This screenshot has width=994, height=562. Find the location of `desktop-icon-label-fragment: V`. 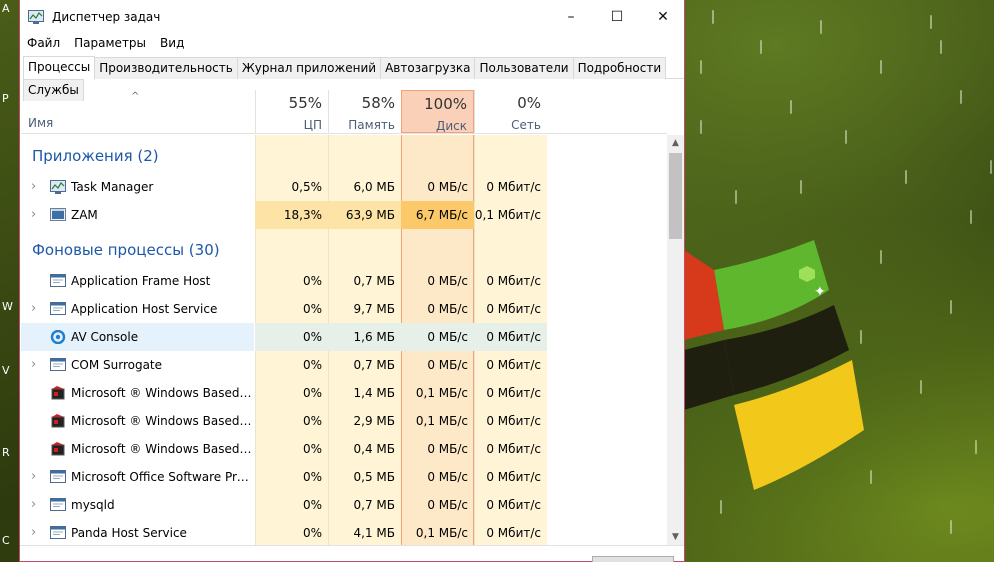

desktop-icon-label-fragment: V is located at coordinates (6, 370).